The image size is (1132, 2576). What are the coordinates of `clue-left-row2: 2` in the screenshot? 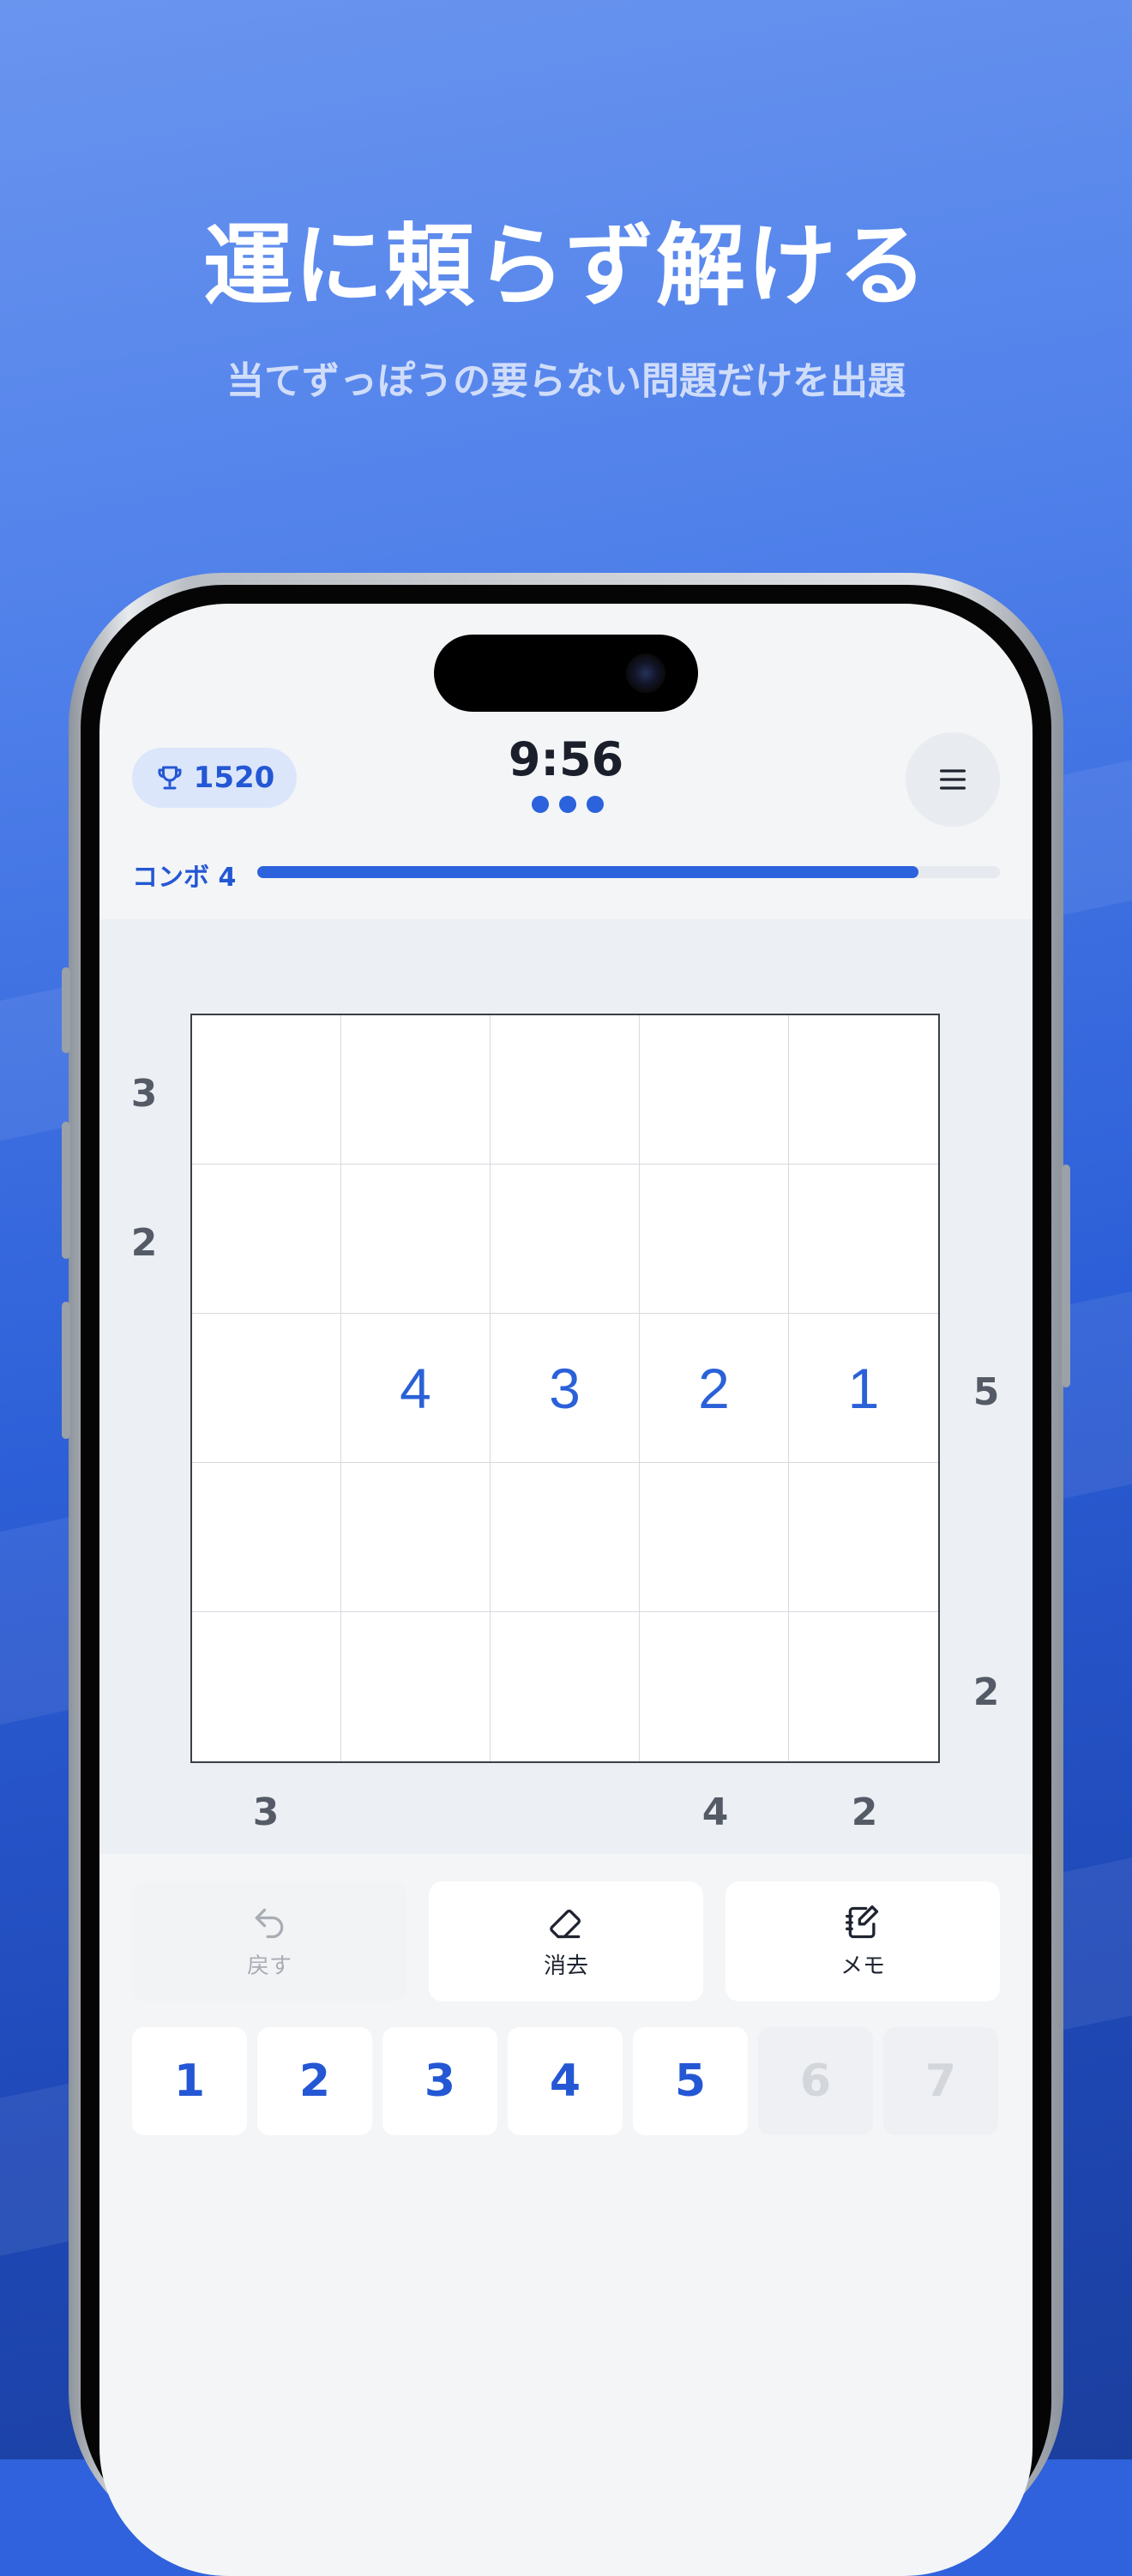 It's located at (144, 1243).